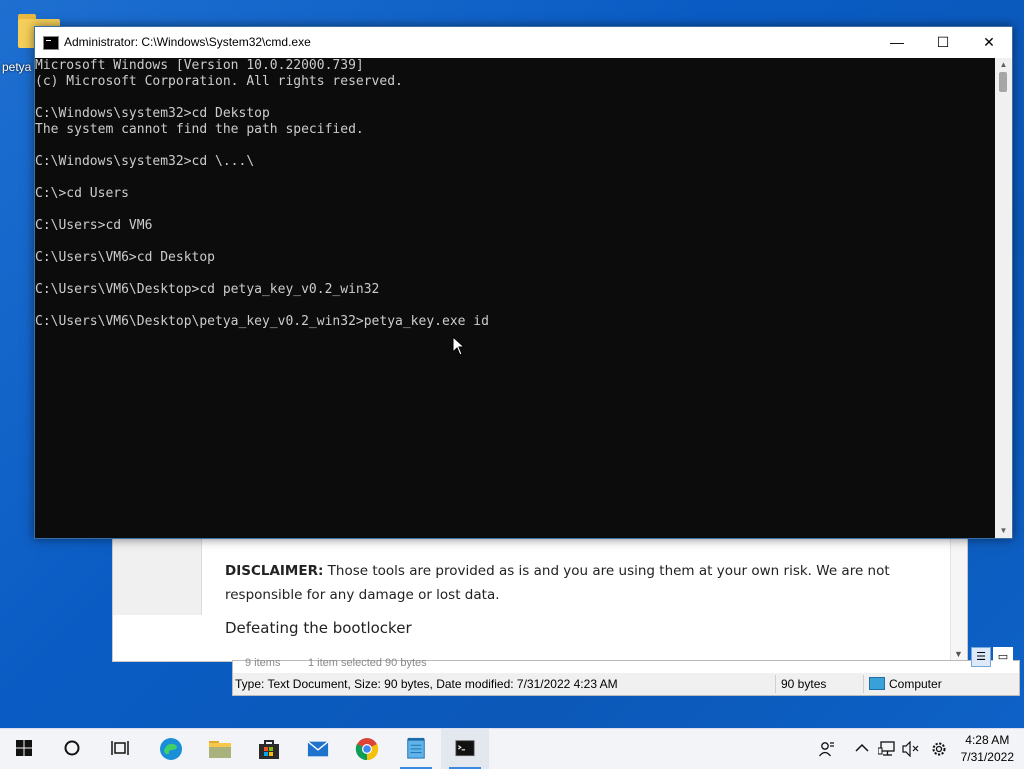 This screenshot has width=1024, height=769. Describe the element at coordinates (82, 193) in the screenshot. I see `console-line: C:\>cd Users` at that location.